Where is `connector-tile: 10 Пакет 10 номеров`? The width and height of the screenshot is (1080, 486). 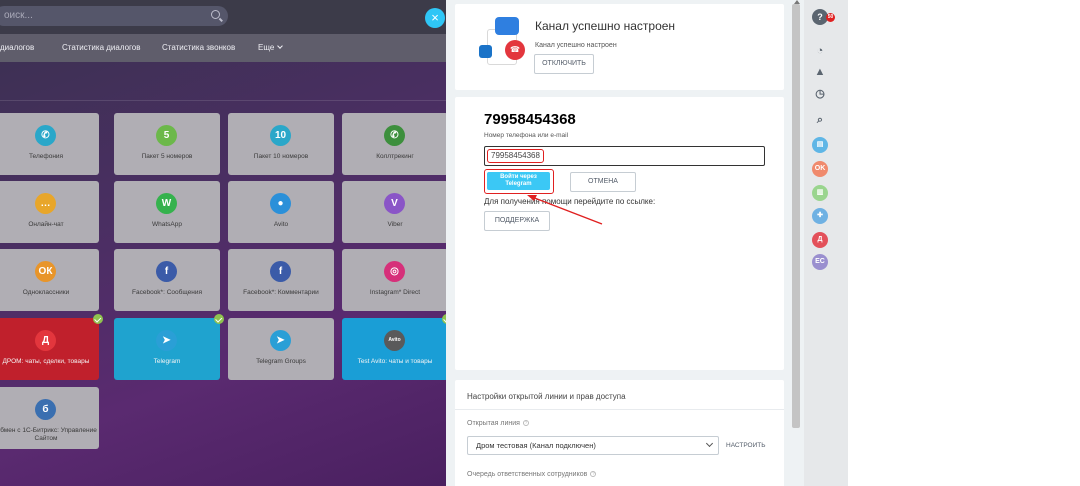 connector-tile: 10 Пакет 10 номеров is located at coordinates (281, 144).